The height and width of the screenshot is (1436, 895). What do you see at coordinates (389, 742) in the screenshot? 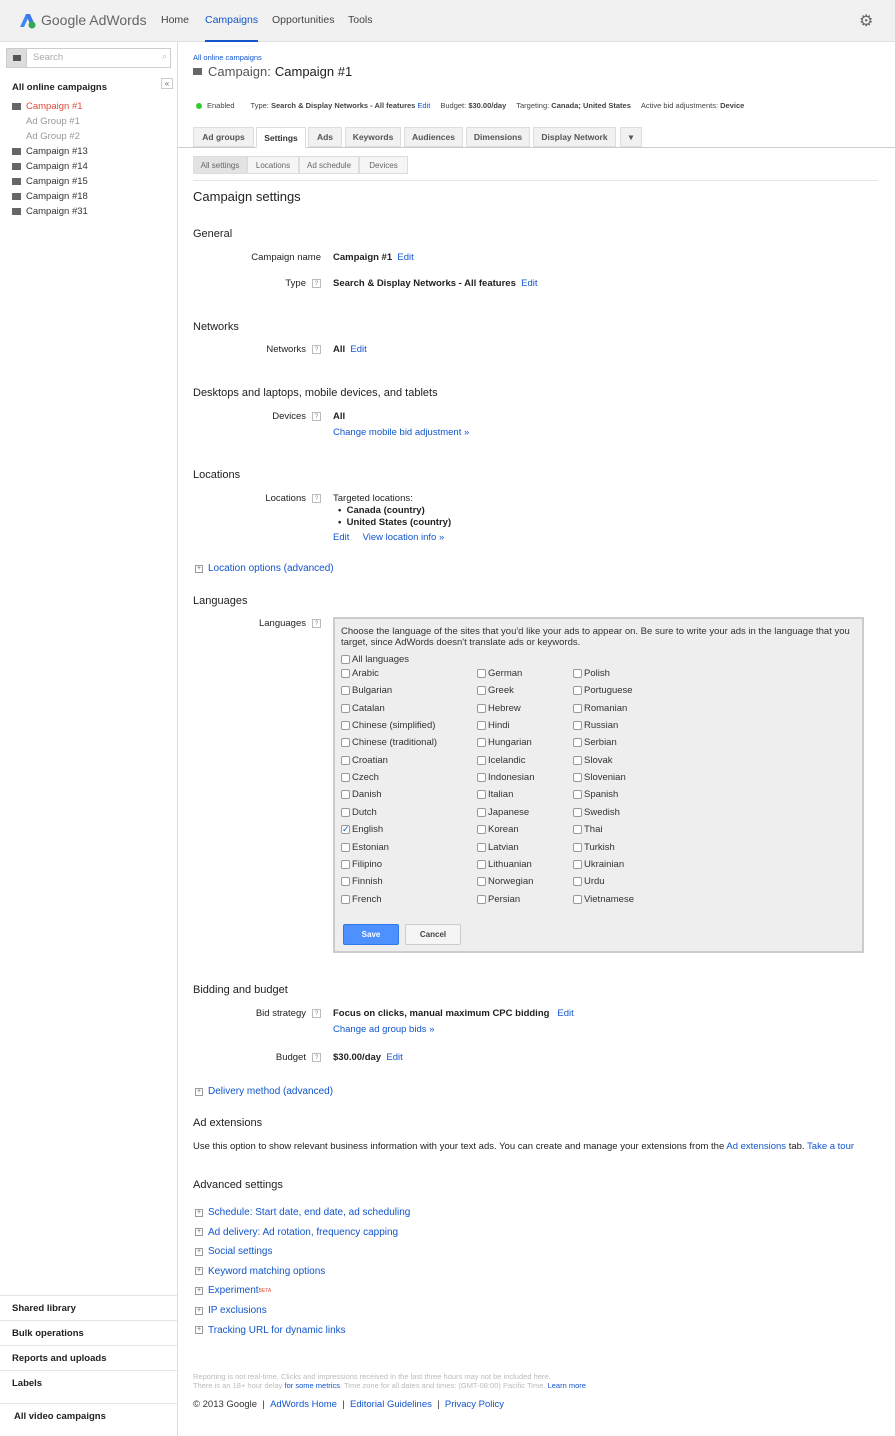
I see `language-checkbox-chinese-traditional: Chinese (traditional)` at bounding box center [389, 742].